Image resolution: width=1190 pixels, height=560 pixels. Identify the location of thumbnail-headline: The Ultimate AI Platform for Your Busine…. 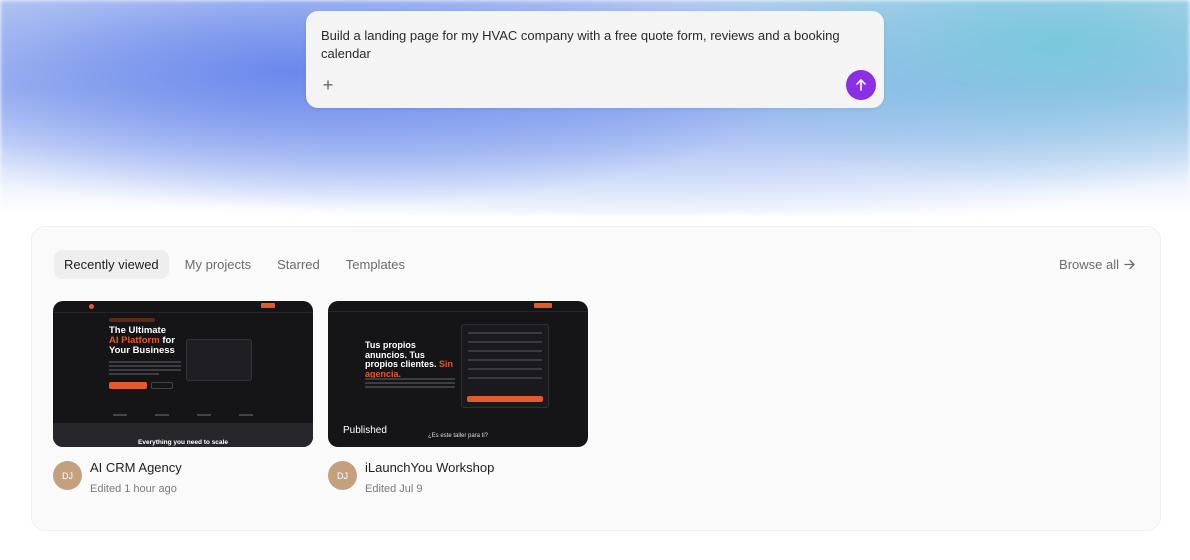
(142, 340).